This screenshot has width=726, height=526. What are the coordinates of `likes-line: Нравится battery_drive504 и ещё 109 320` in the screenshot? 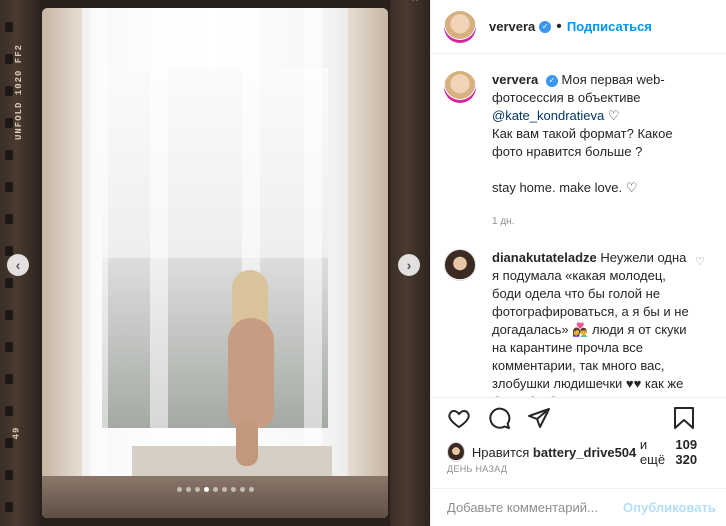 It's located at (582, 452).